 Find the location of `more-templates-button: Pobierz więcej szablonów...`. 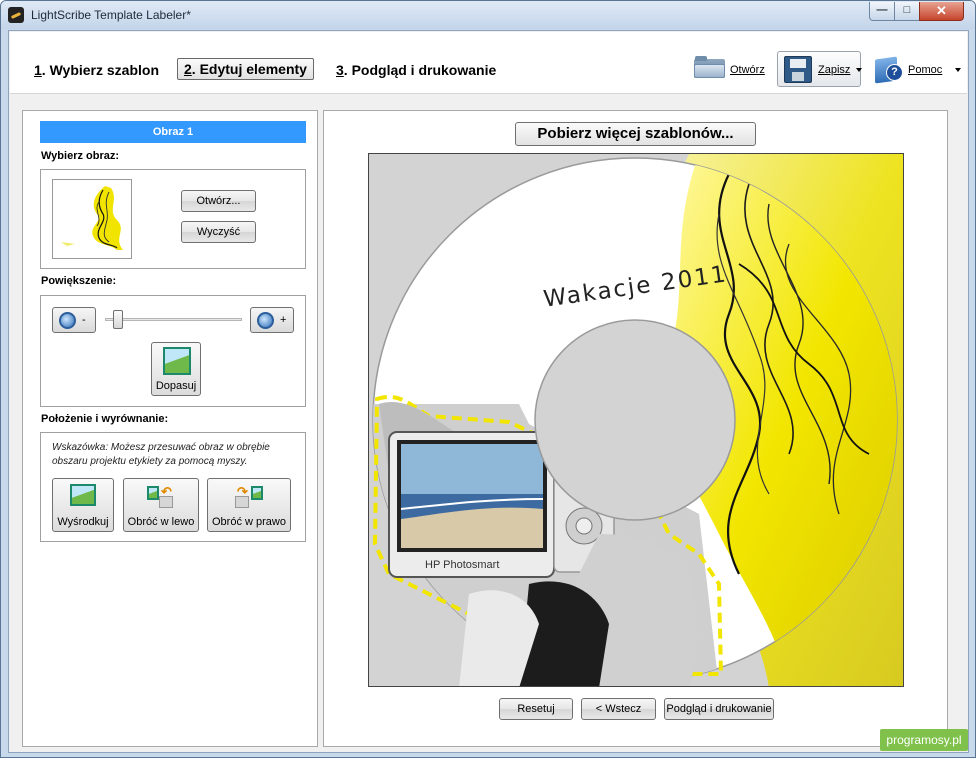

more-templates-button: Pobierz więcej szablonów... is located at coordinates (635, 134).